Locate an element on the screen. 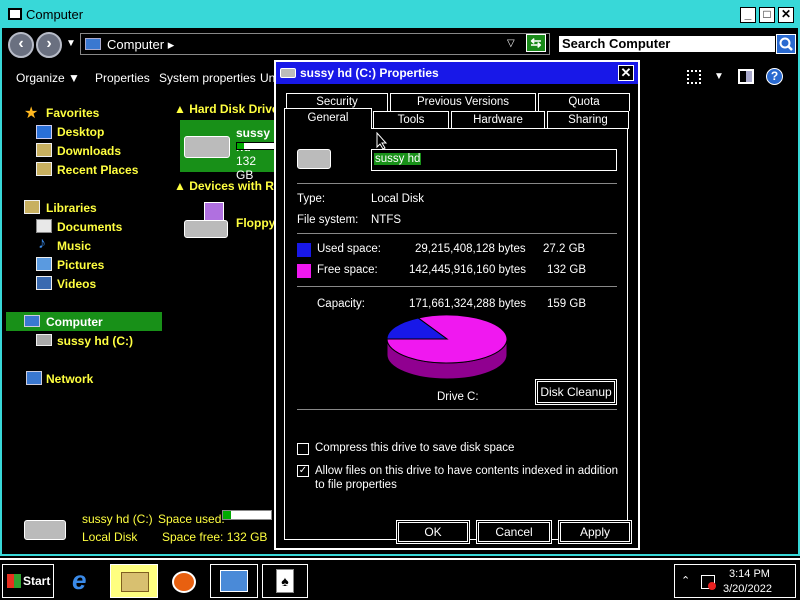 Image resolution: width=800 pixels, height=600 pixels. details-usage-bar is located at coordinates (247, 515).